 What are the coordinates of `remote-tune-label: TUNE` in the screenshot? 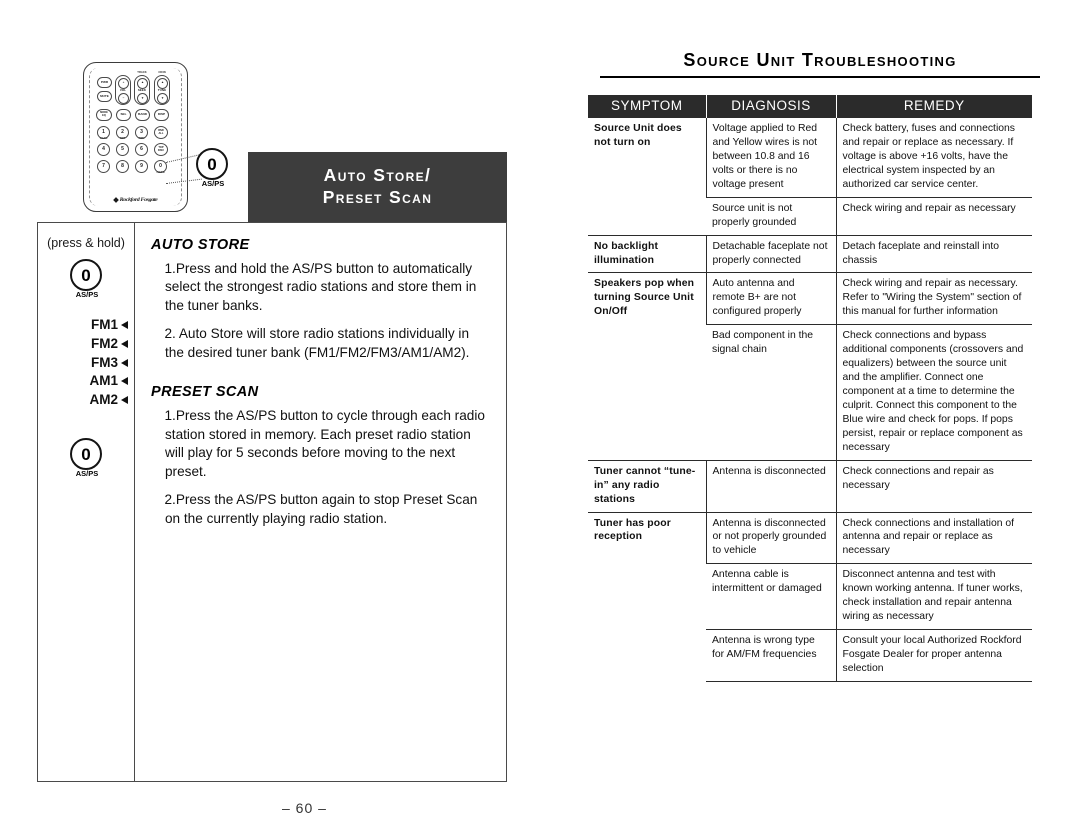 It's located at (162, 89).